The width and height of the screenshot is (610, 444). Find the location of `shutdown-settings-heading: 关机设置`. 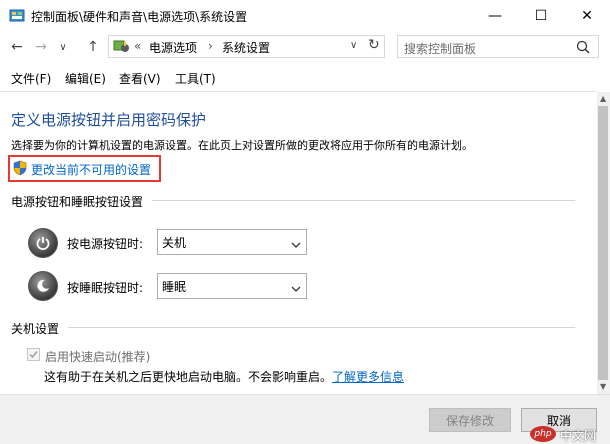

shutdown-settings-heading: 关机设置 is located at coordinates (35, 329).